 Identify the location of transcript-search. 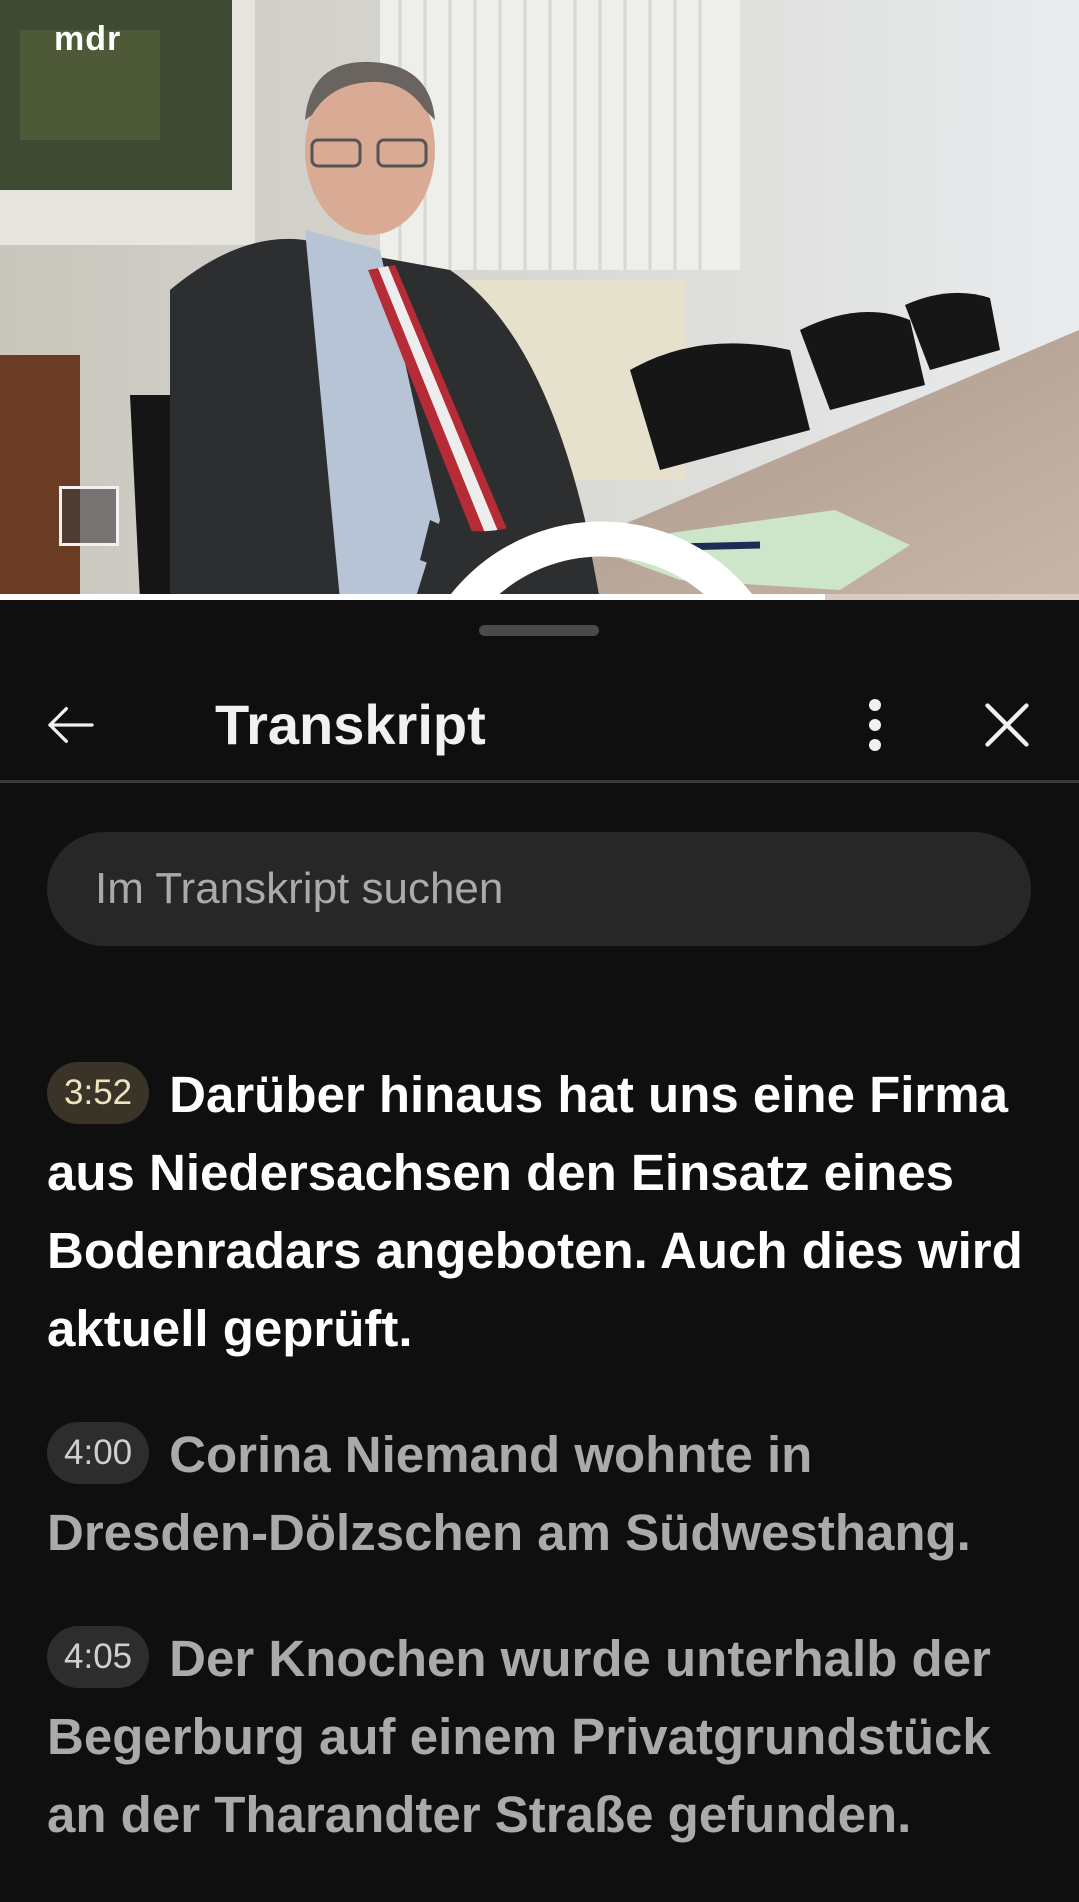
(539, 889).